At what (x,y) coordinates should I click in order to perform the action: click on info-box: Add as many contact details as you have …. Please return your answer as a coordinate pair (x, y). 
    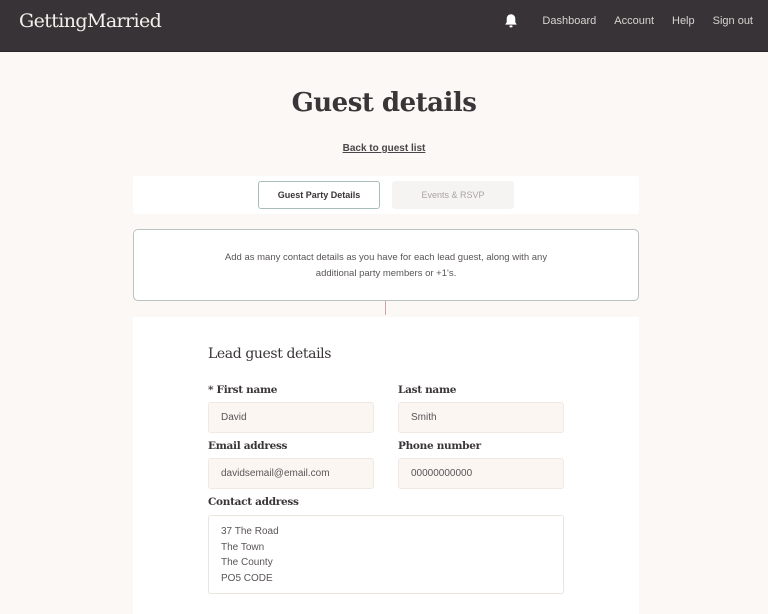
    Looking at the image, I should click on (386, 265).